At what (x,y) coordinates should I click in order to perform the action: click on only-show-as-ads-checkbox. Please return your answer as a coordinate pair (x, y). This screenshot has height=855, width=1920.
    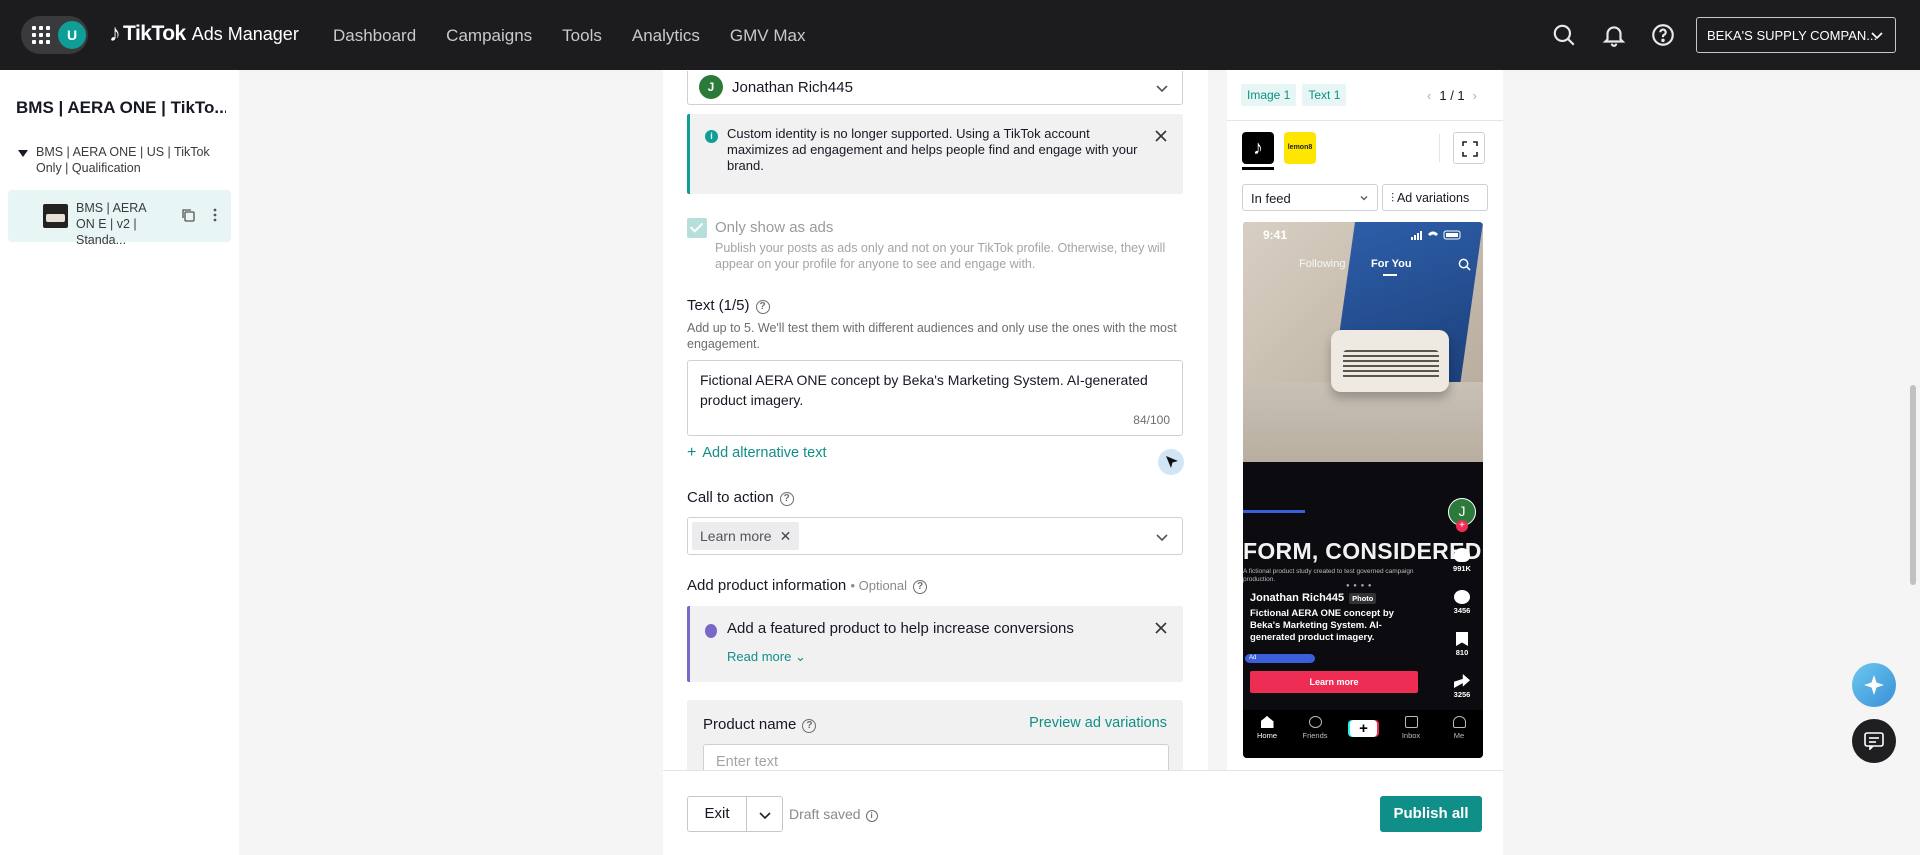
    Looking at the image, I should click on (697, 228).